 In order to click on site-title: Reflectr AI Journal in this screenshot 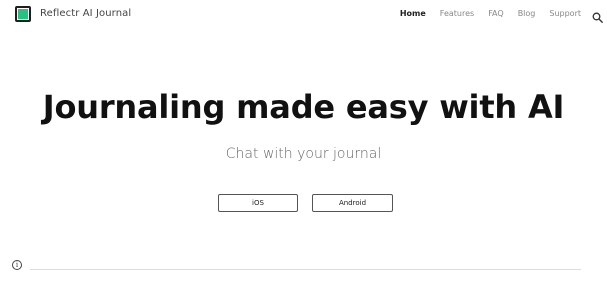, I will do `click(85, 13)`.